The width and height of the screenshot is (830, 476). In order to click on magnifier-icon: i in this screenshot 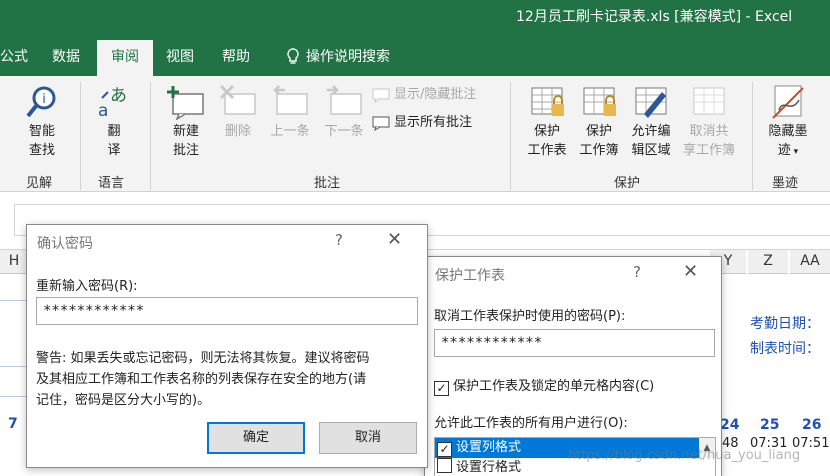, I will do `click(41, 102)`.